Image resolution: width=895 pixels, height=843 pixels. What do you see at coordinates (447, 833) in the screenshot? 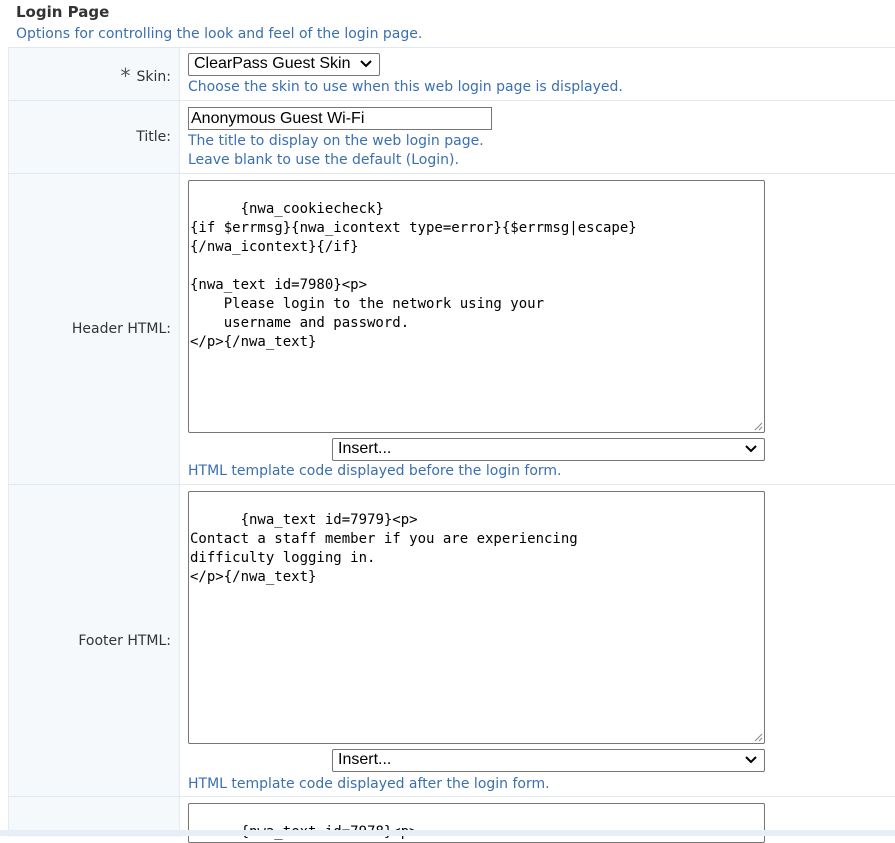
I see `bottom-scroll-bar` at bounding box center [447, 833].